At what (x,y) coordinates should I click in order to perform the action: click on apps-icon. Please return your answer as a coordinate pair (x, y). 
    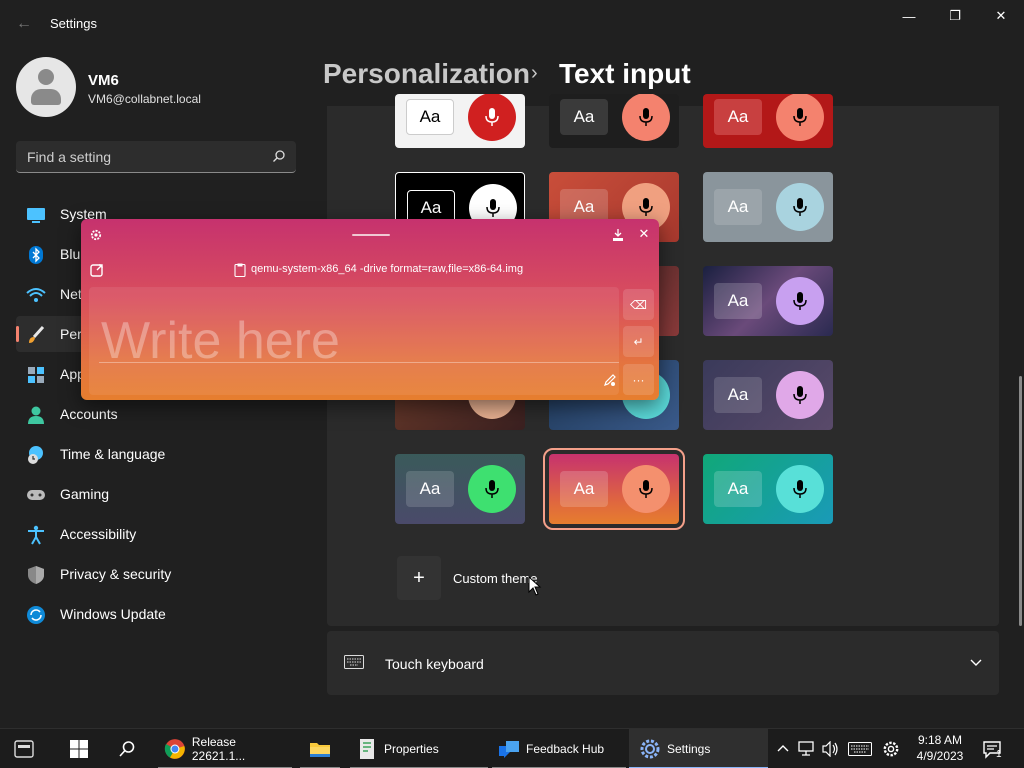
    Looking at the image, I should click on (36, 375).